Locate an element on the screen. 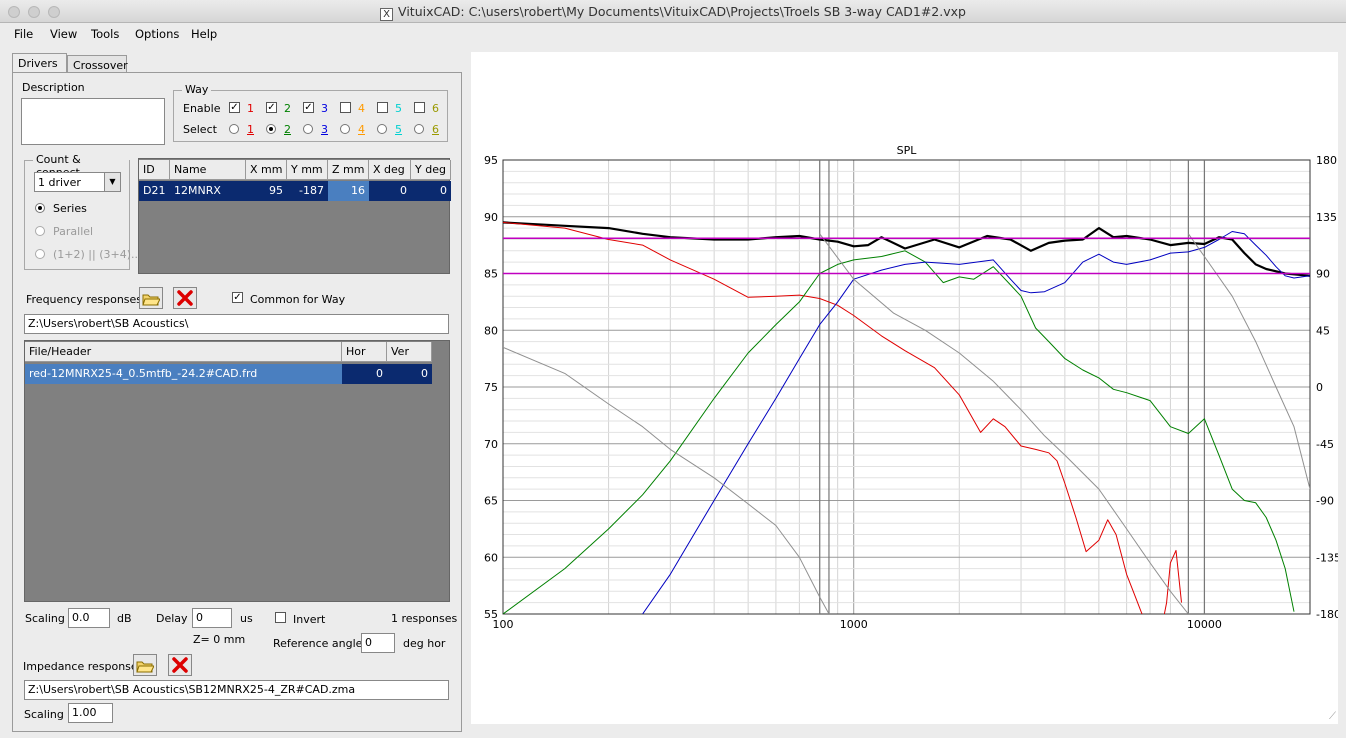 The height and width of the screenshot is (738, 1346). driver-table-cell: 95 is located at coordinates (266, 191).